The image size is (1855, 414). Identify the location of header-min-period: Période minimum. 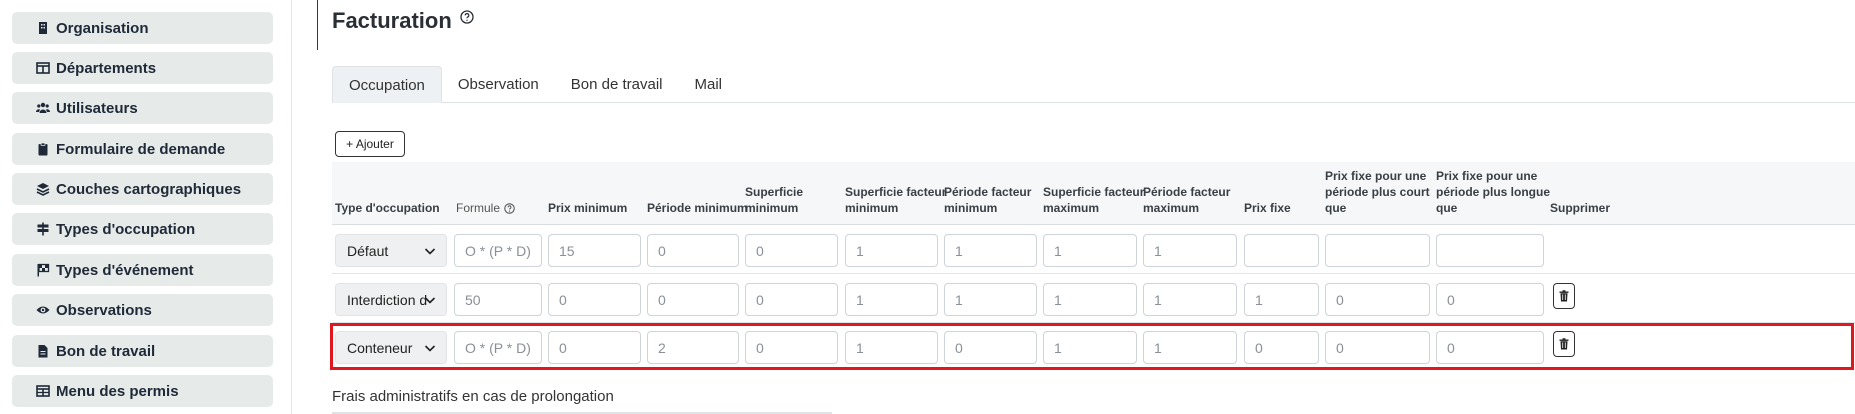
(697, 208).